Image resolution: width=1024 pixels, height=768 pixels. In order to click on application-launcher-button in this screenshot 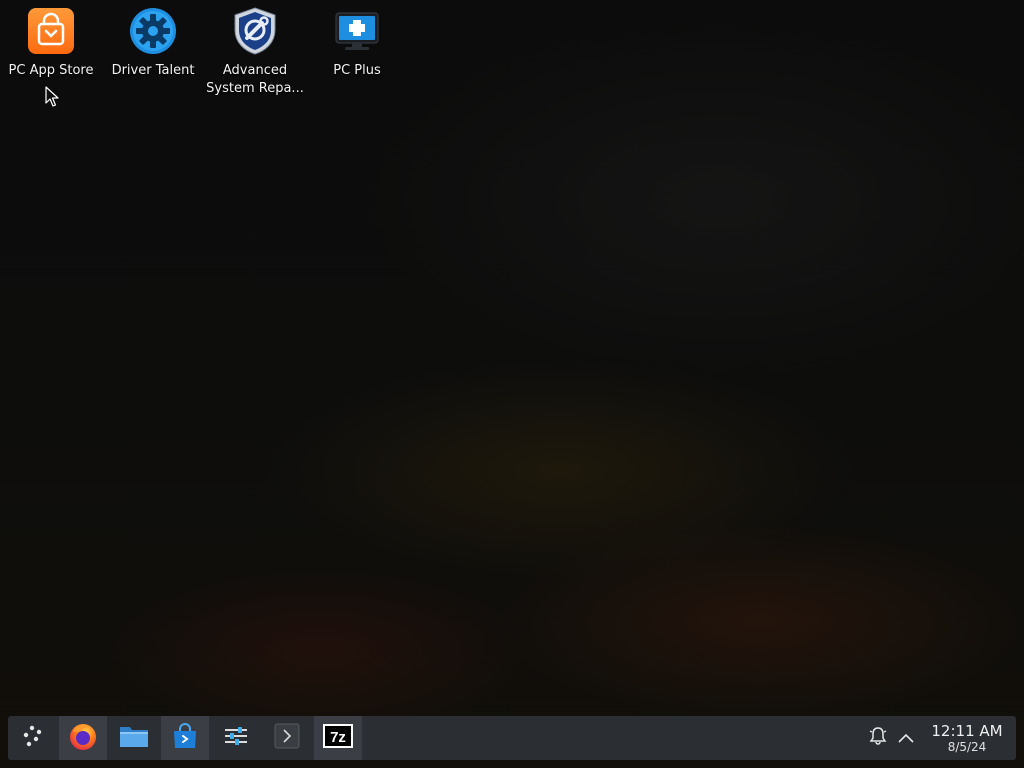, I will do `click(32, 738)`.